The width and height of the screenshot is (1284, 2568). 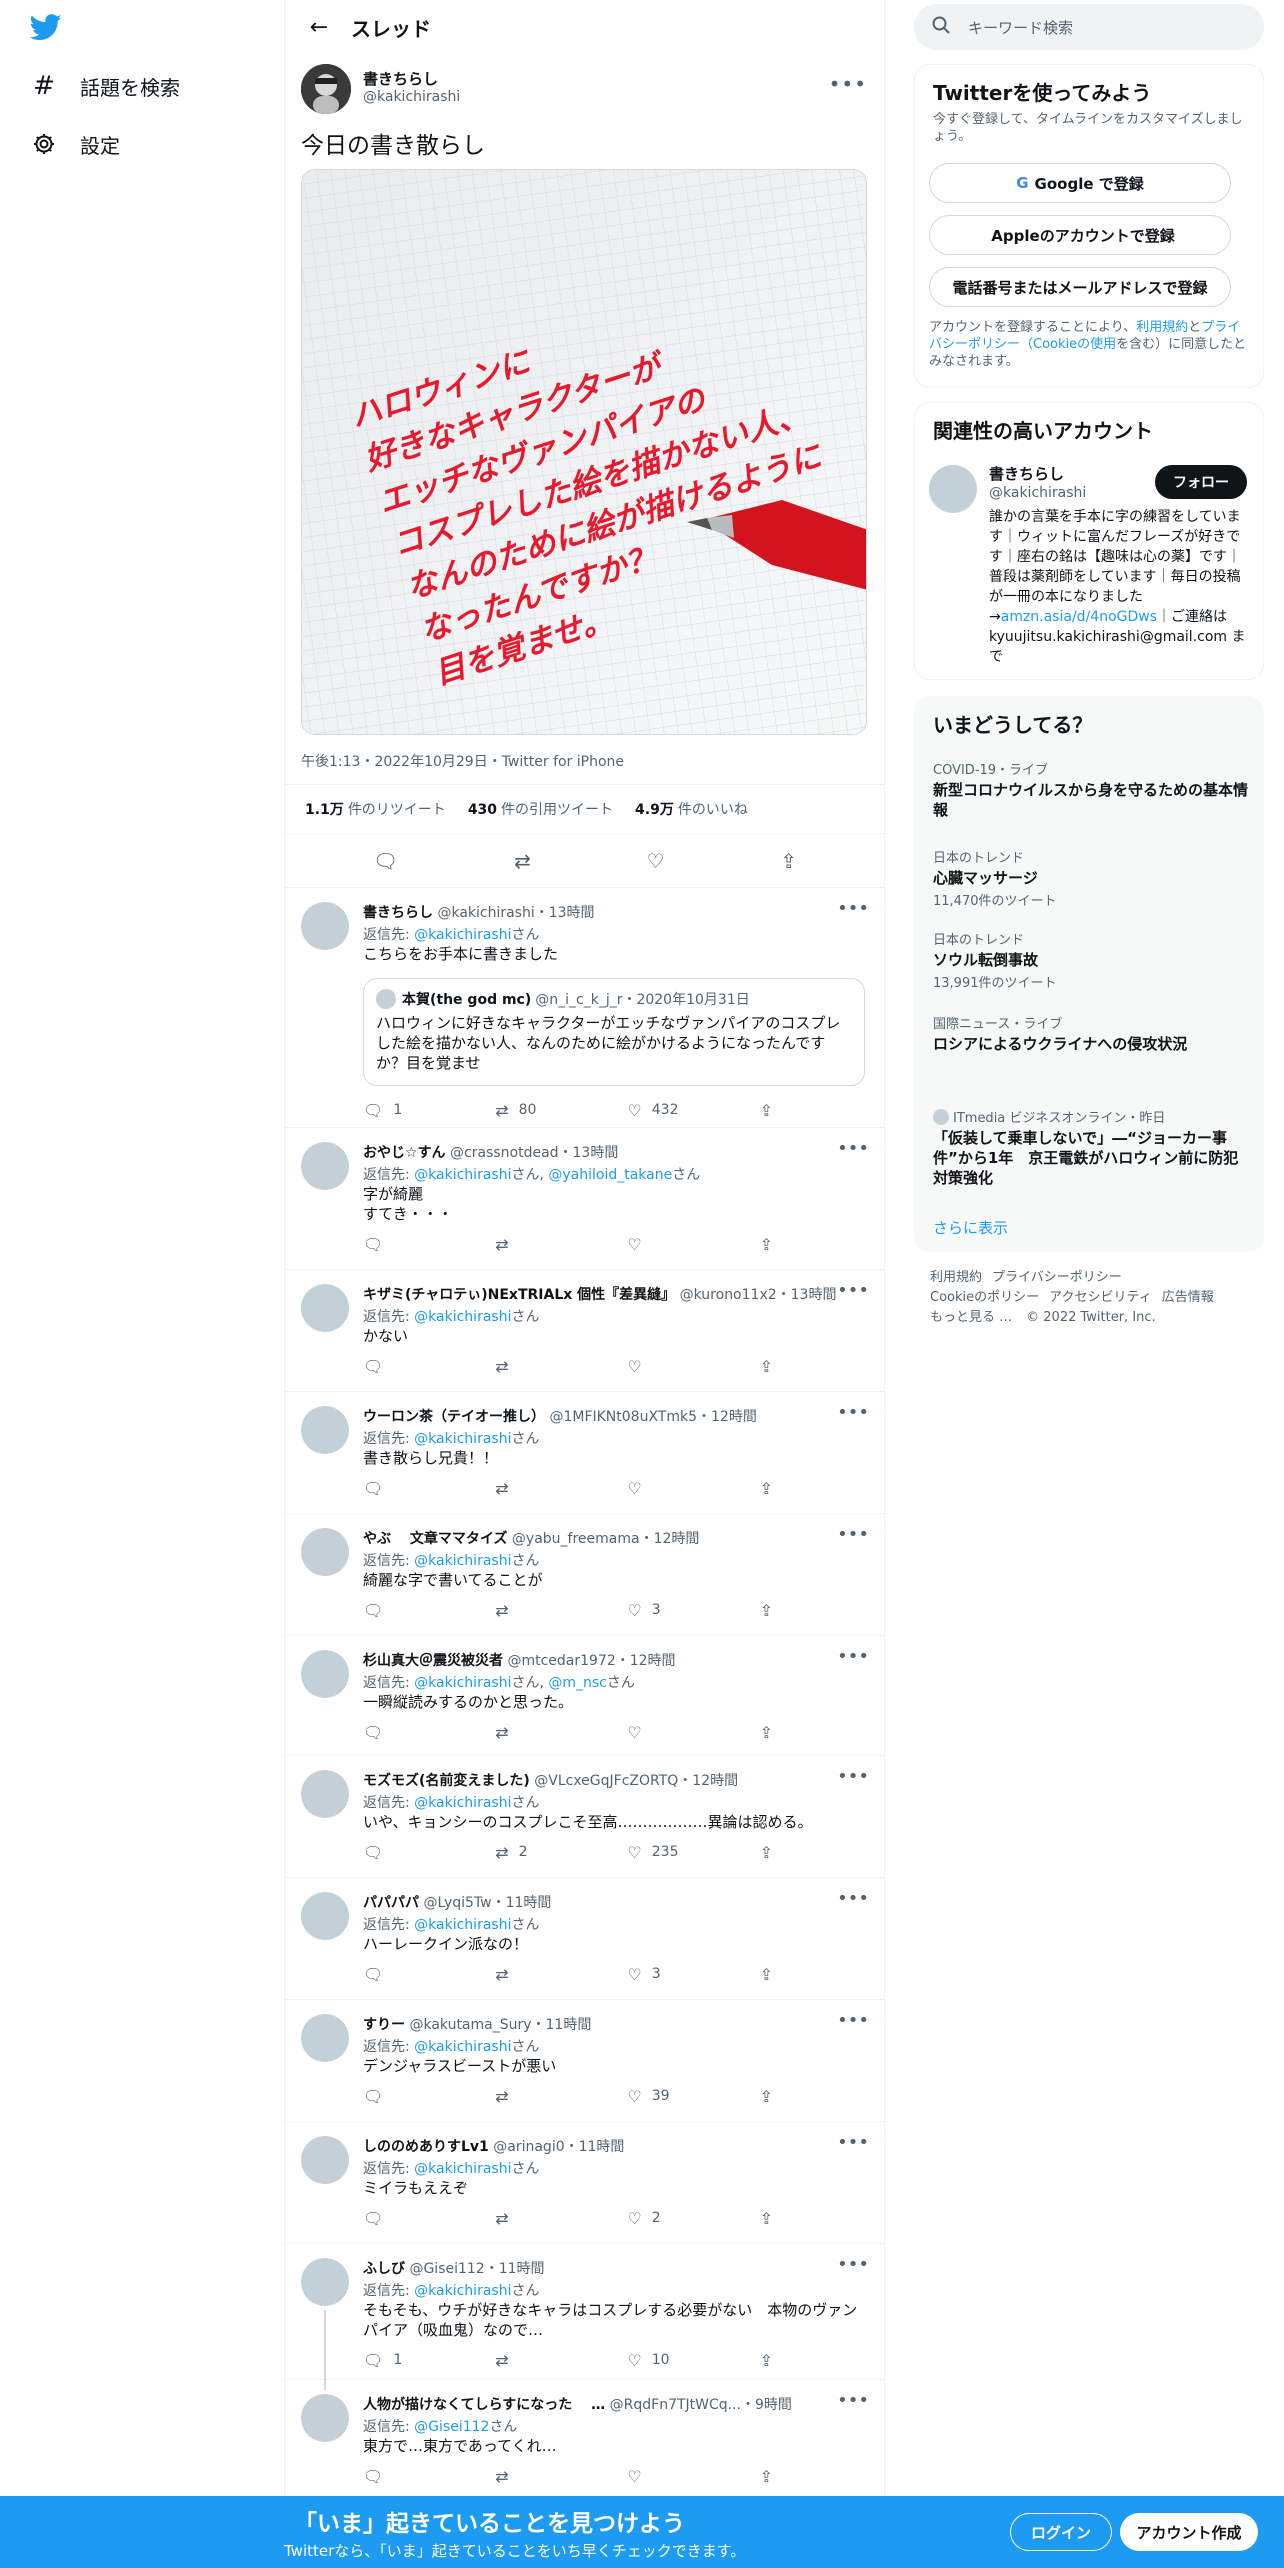 What do you see at coordinates (375, 809) in the screenshot?
I see `retweet-count: 1.1万 件のリツイート` at bounding box center [375, 809].